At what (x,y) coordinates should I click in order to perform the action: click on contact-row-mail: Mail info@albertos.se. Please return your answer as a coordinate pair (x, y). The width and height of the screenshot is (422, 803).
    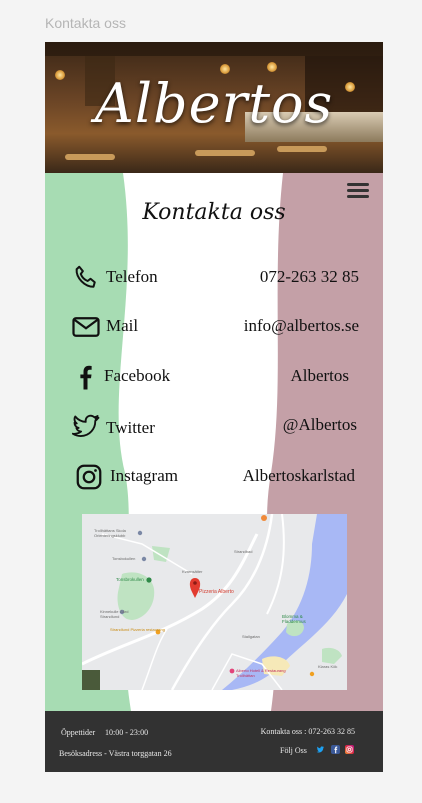
    Looking at the image, I should click on (214, 327).